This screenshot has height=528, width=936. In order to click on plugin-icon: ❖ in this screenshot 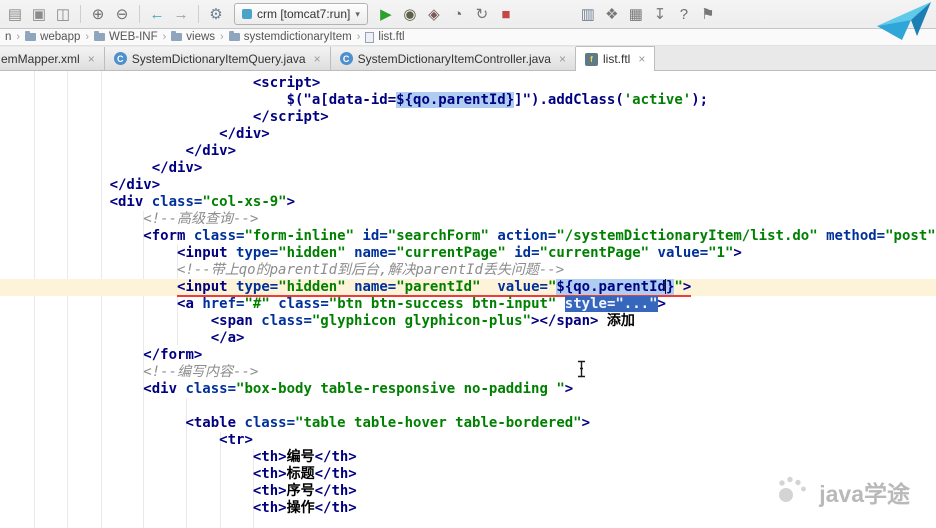, I will do `click(612, 14)`.